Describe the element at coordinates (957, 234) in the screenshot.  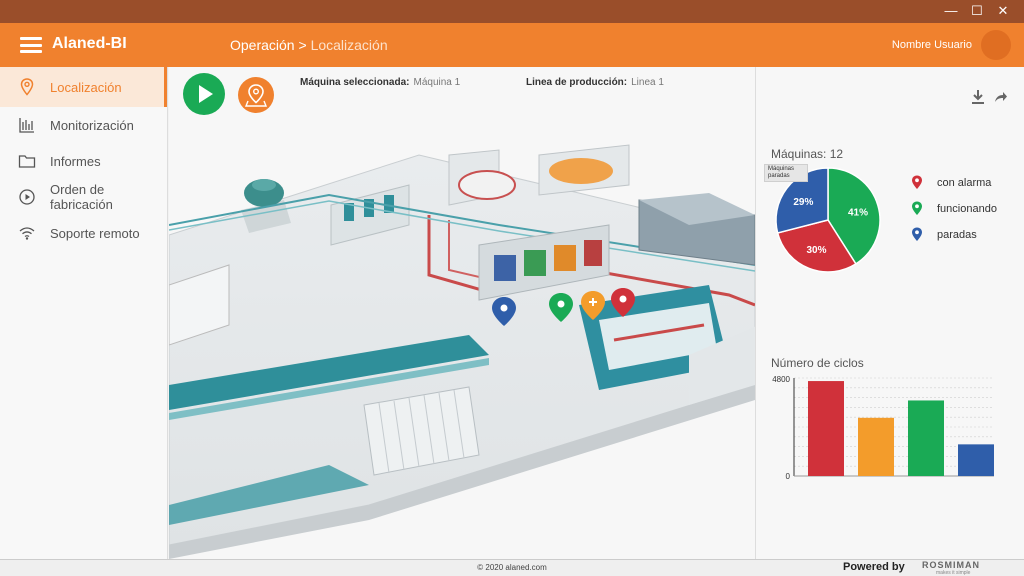
I see `legend-label: paradas` at that location.